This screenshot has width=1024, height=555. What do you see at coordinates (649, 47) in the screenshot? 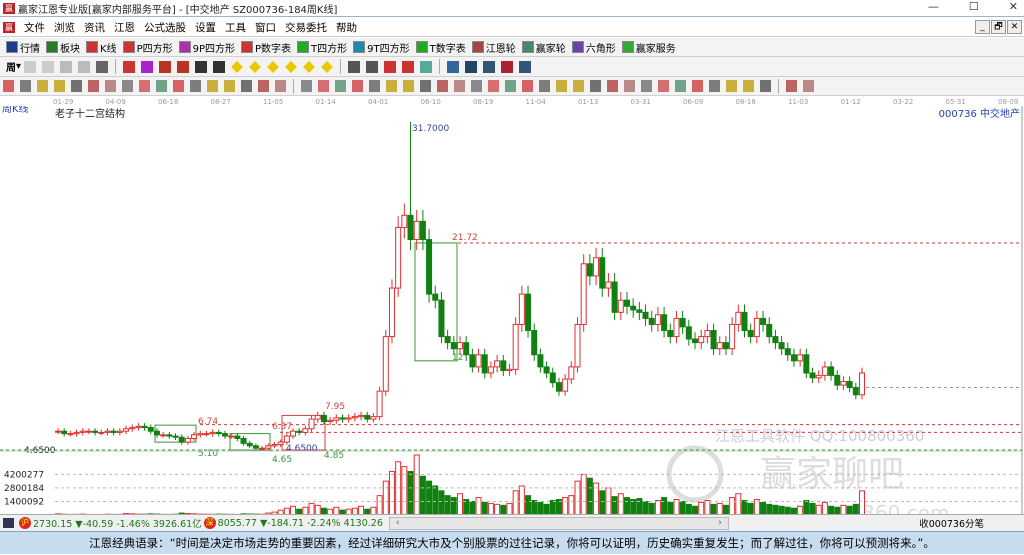
I see `toolbar-button-12: 赢家服务` at bounding box center [649, 47].